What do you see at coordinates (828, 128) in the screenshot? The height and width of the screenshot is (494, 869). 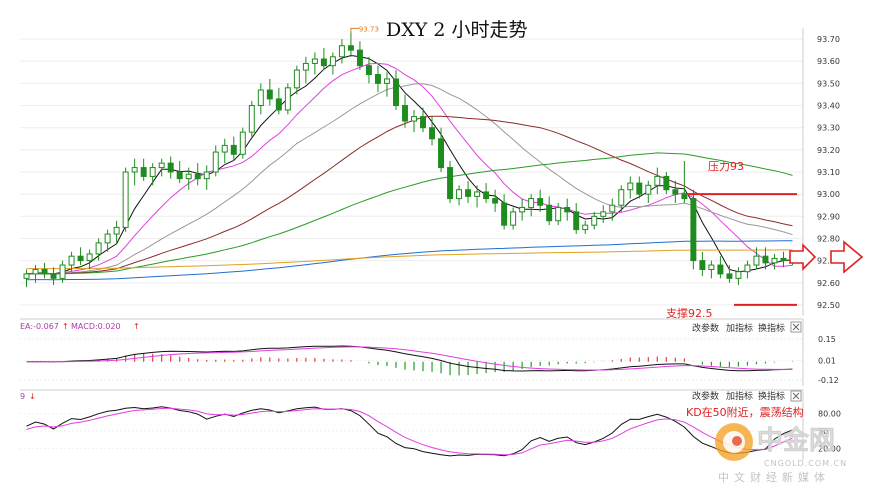 I see `y-tick-label: 93.30` at bounding box center [828, 128].